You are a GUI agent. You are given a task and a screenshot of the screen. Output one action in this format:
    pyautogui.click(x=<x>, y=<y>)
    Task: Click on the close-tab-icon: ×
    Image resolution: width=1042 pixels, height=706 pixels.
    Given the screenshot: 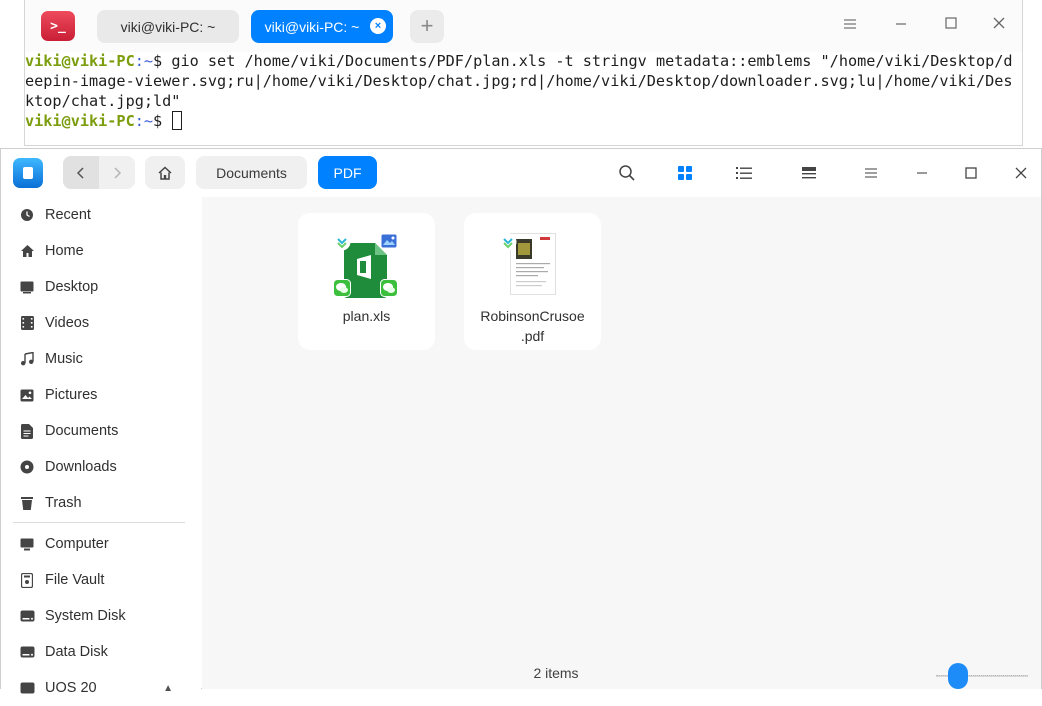 What is the action you would take?
    pyautogui.click(x=378, y=26)
    